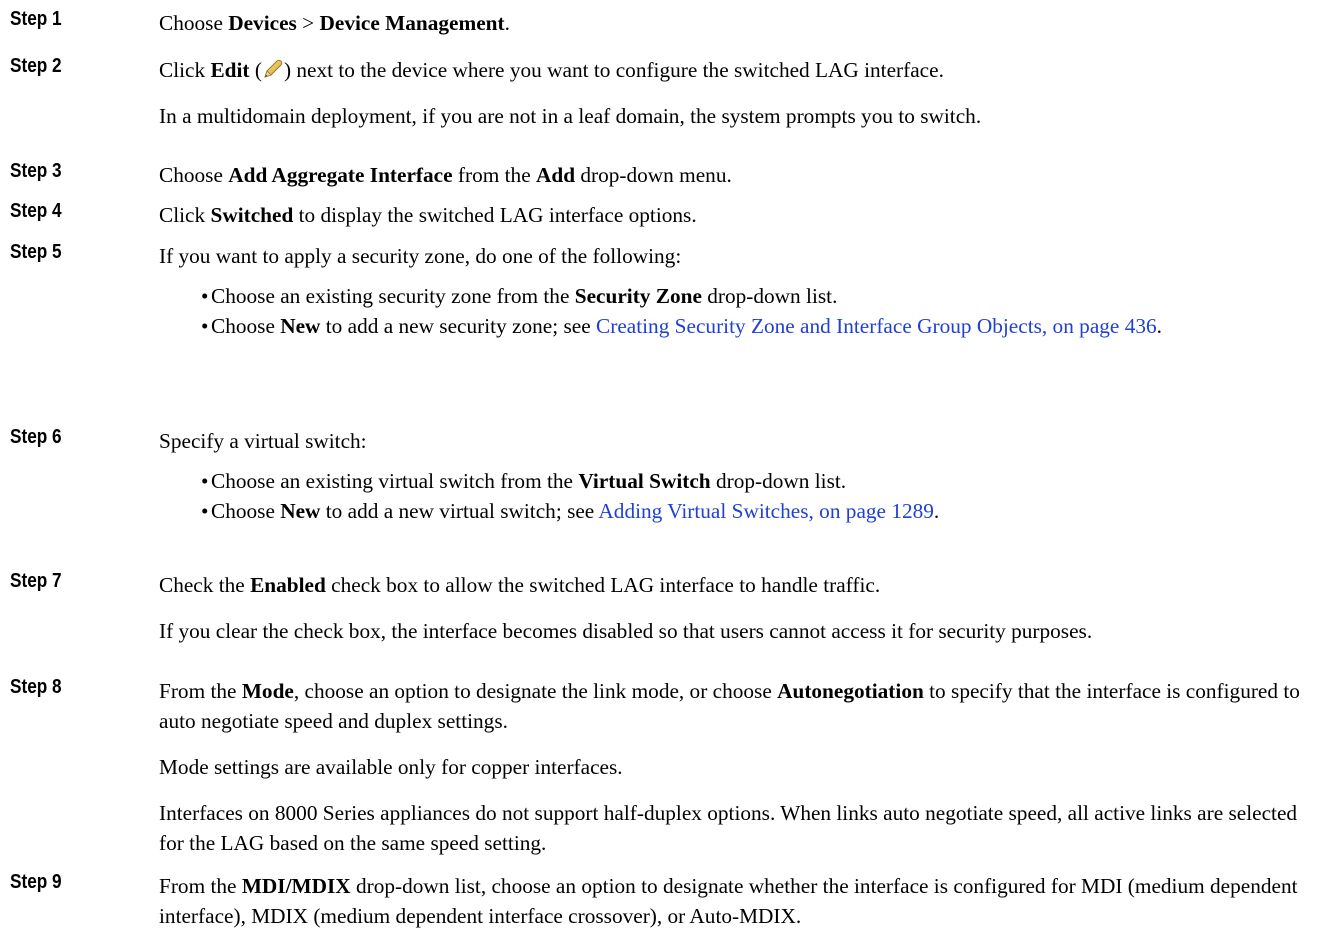  Describe the element at coordinates (36, 66) in the screenshot. I see `step-label: Step 2` at that location.